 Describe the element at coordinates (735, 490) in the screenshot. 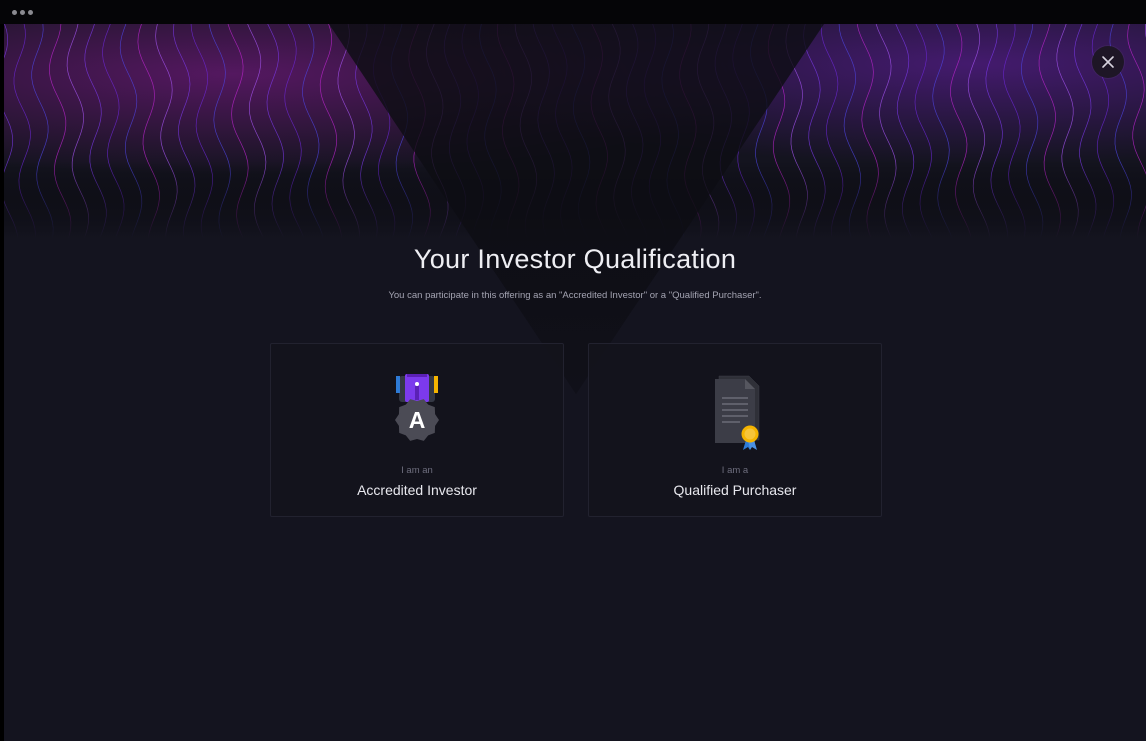

I see `option-label: Qualified Purchaser` at that location.